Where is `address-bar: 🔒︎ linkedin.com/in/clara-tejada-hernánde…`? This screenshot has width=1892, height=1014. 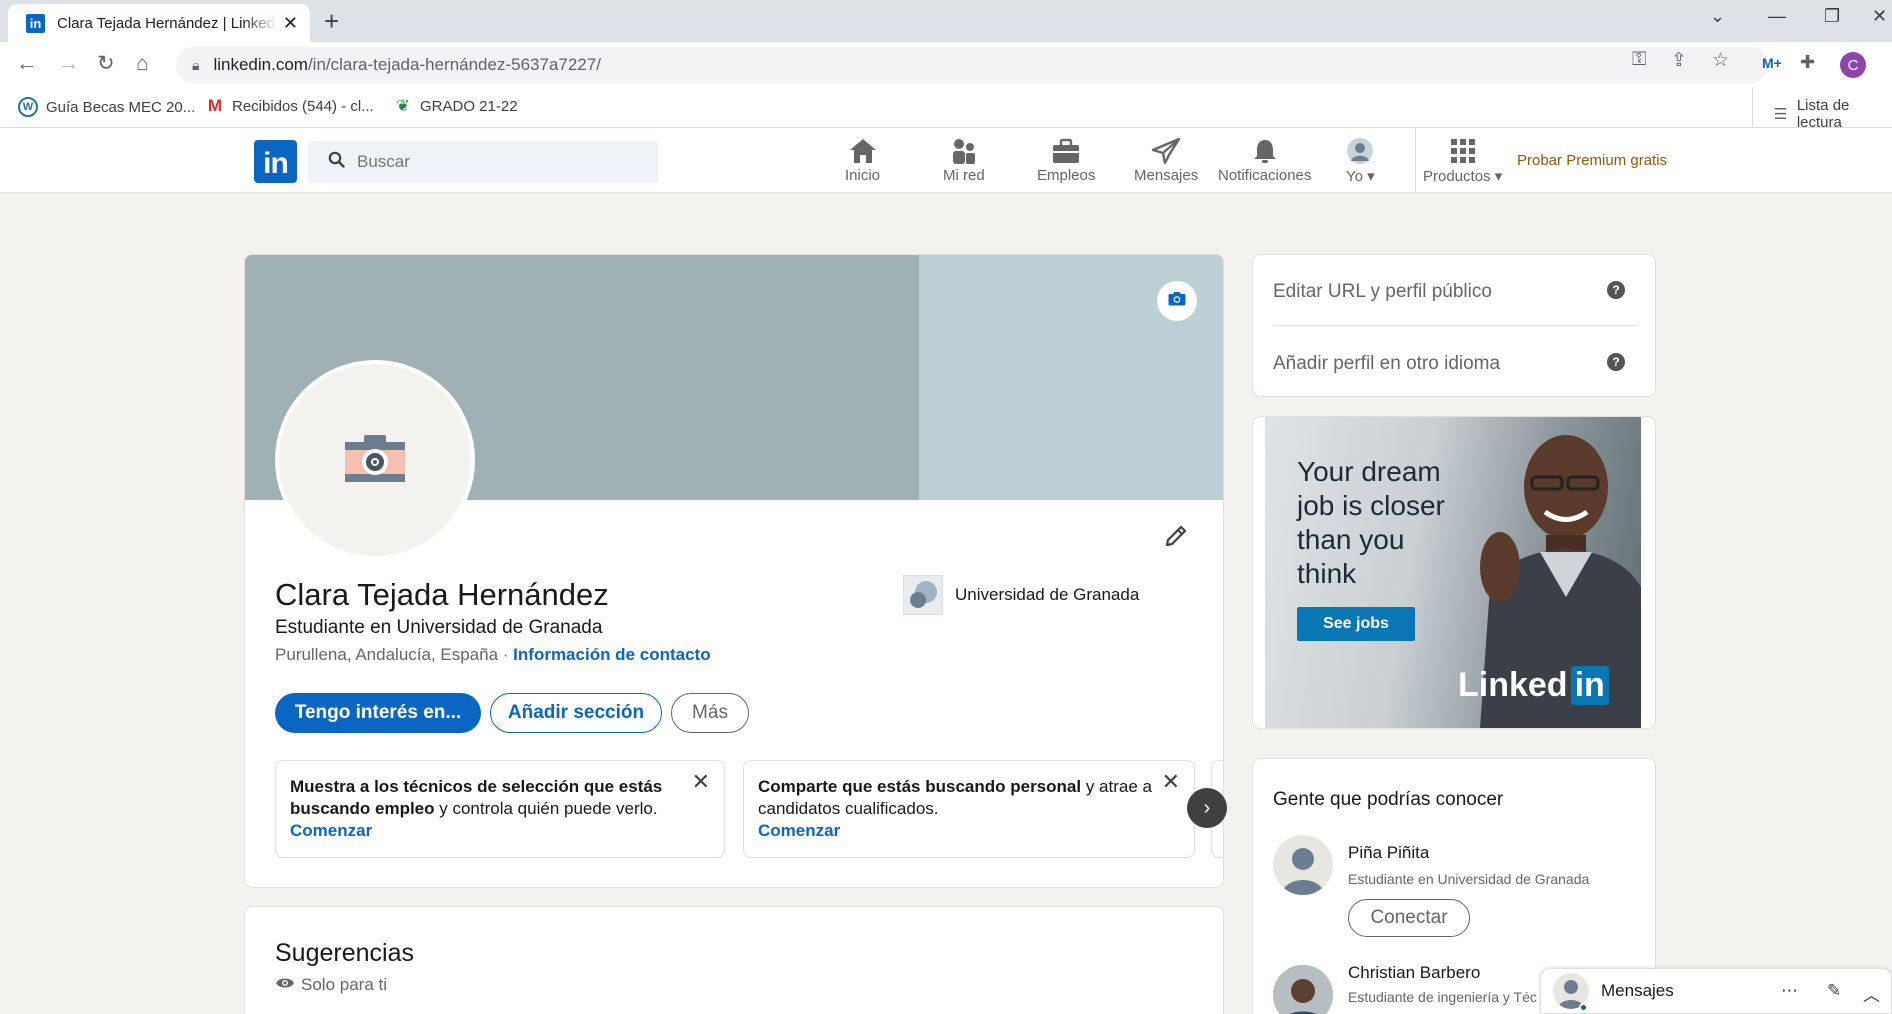 address-bar: 🔒︎ linkedin.com/in/clara-tejada-hernánde… is located at coordinates (972, 65).